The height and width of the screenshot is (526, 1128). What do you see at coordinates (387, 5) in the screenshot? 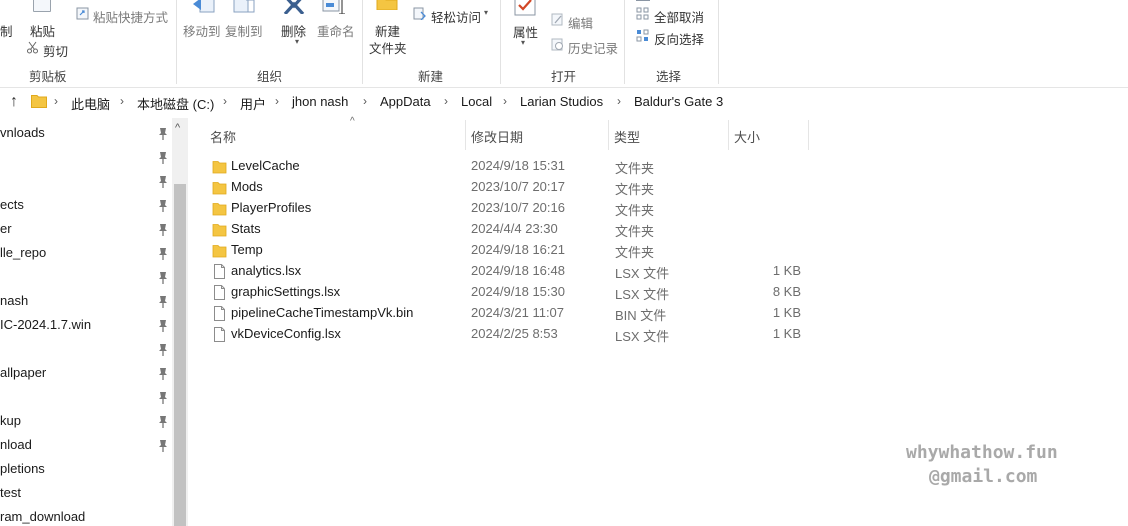
I see `new-folder-icon` at bounding box center [387, 5].